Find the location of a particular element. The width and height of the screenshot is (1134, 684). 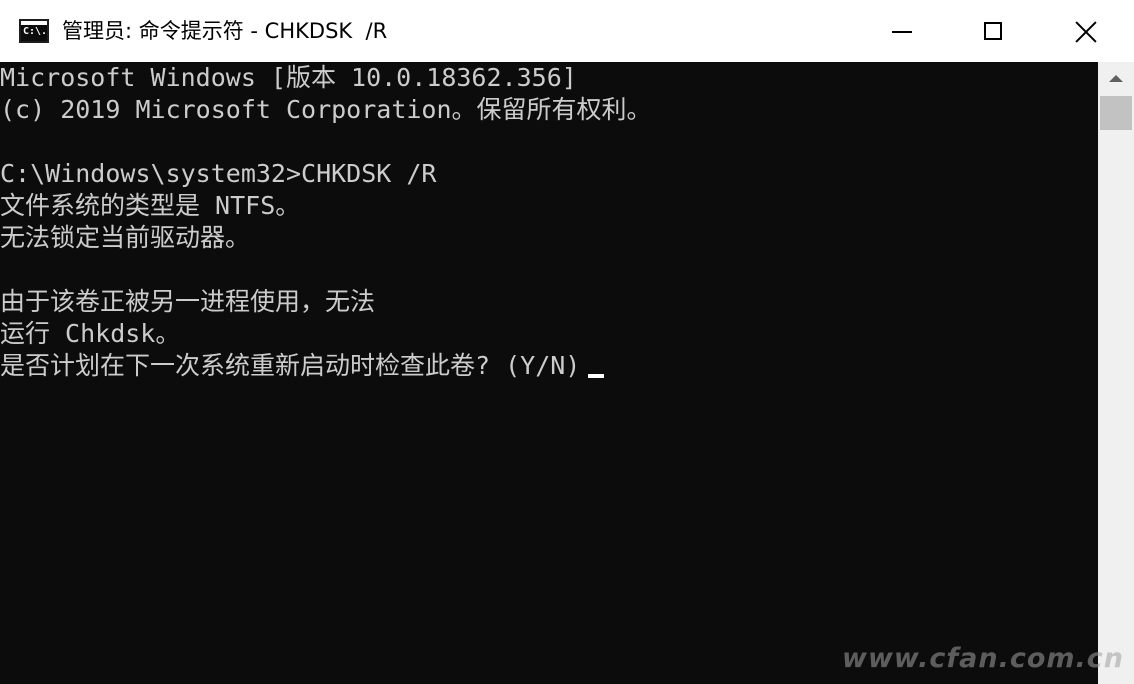

chevron-up-icon is located at coordinates (1116, 78).